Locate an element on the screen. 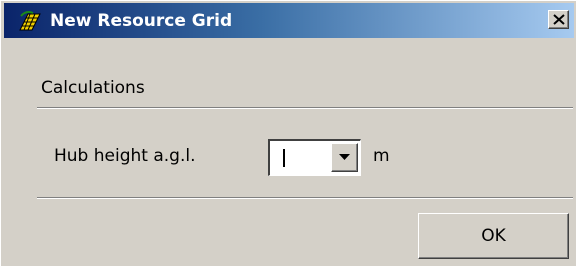 Image resolution: width=578 pixels, height=266 pixels. section-title-calculations: Calculations is located at coordinates (93, 88).